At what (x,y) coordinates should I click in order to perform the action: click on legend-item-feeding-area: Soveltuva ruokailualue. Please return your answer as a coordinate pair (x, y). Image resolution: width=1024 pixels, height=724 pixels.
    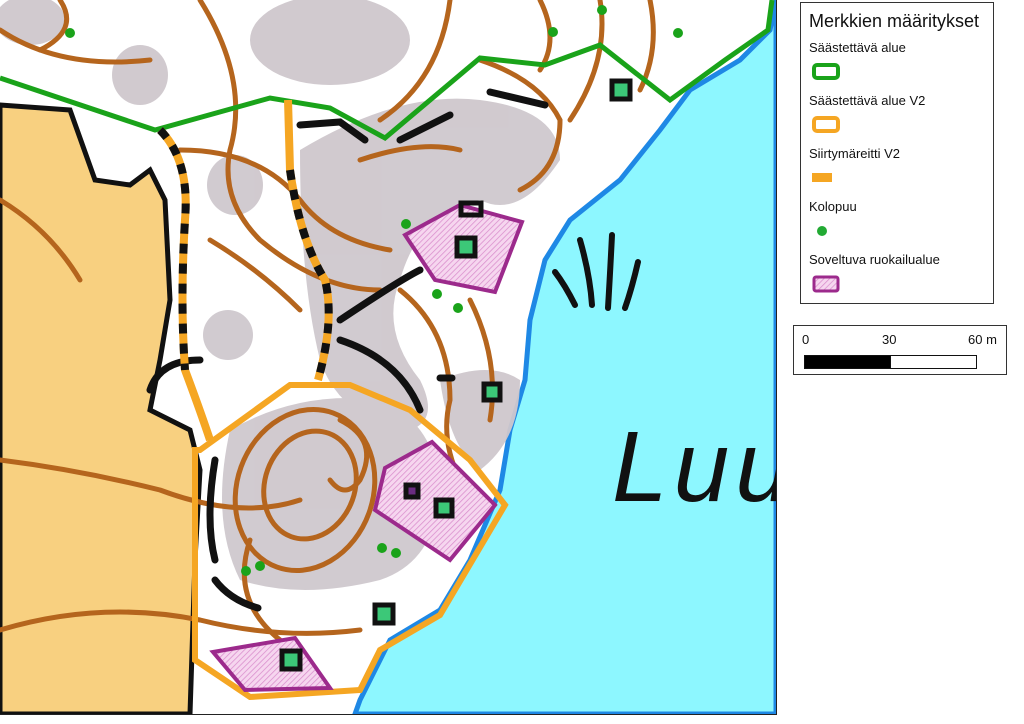
    Looking at the image, I should click on (897, 278).